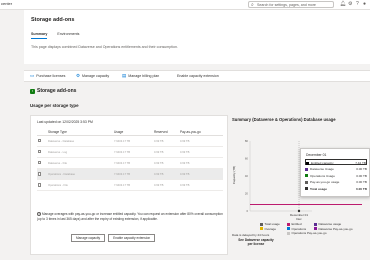  Describe the element at coordinates (68, 35) in the screenshot. I see `tab-environments: Environments` at that location.